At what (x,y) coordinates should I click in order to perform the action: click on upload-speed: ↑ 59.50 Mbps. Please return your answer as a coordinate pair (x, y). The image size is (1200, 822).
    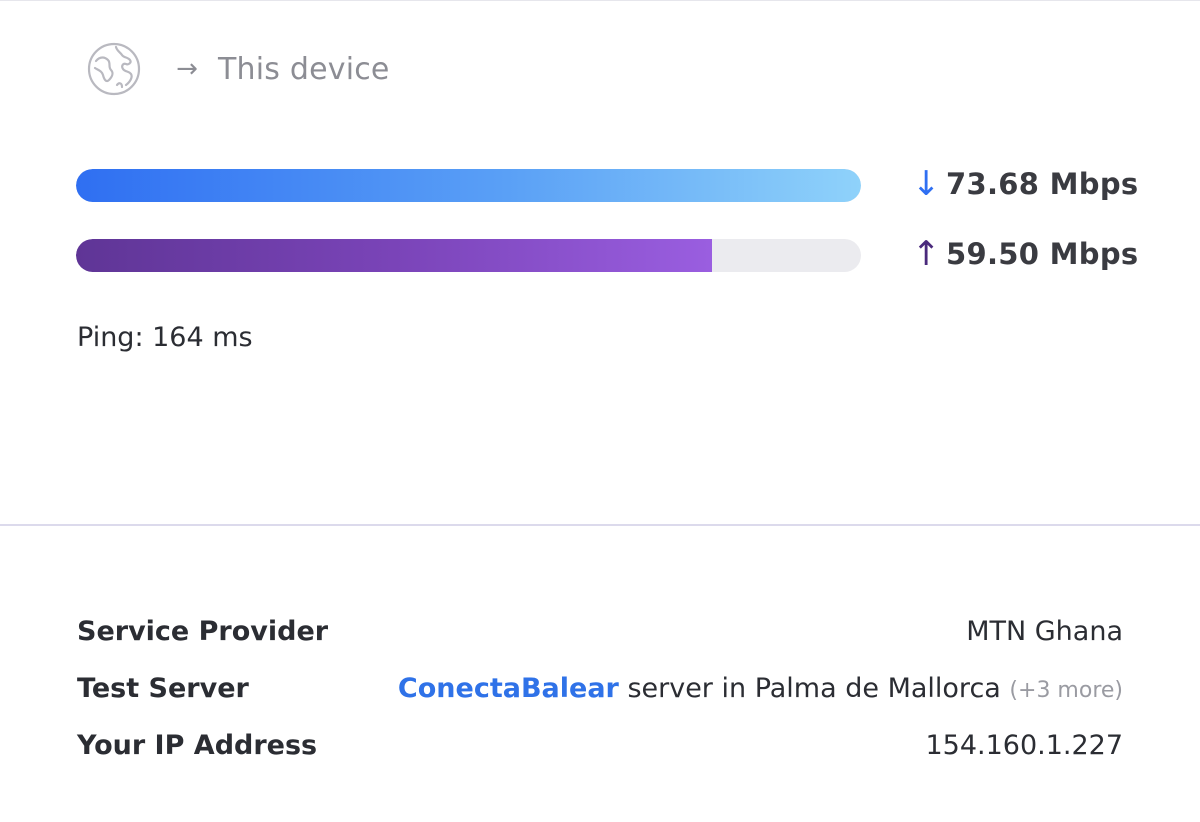
    Looking at the image, I should click on (1025, 254).